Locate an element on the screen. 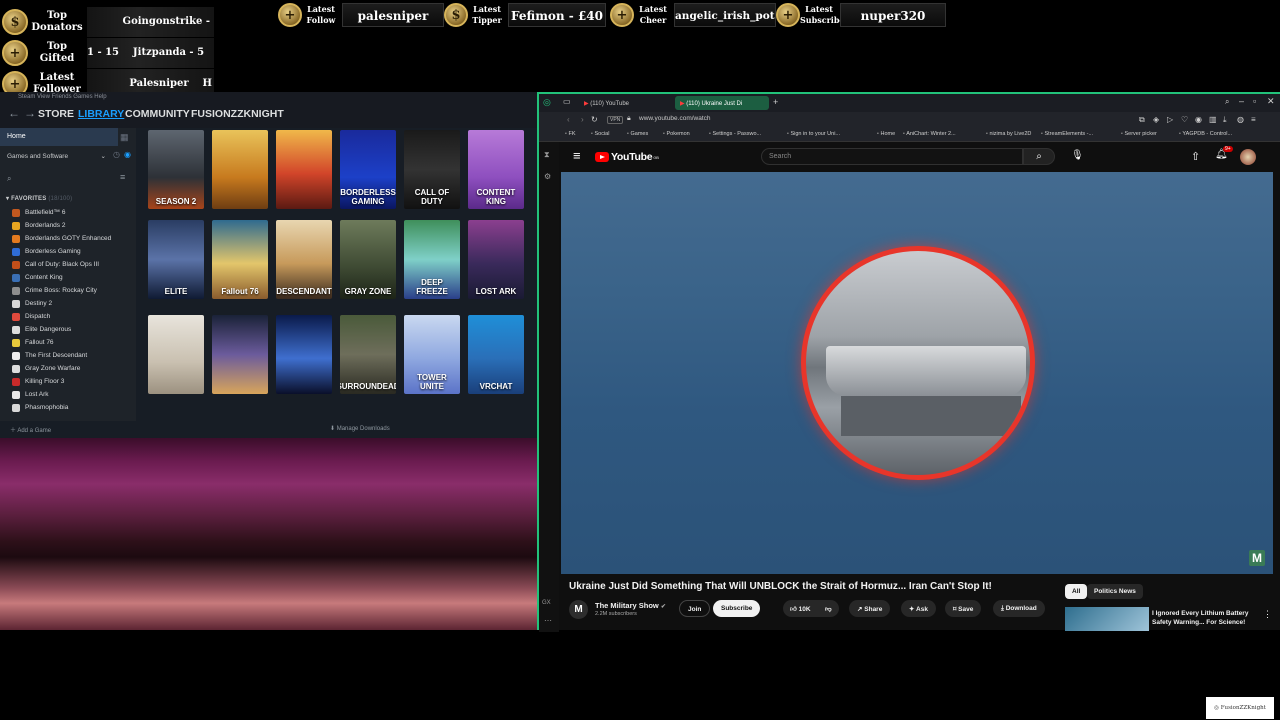 The height and width of the screenshot is (720, 1280). share-button: ↗ Share is located at coordinates (870, 608).